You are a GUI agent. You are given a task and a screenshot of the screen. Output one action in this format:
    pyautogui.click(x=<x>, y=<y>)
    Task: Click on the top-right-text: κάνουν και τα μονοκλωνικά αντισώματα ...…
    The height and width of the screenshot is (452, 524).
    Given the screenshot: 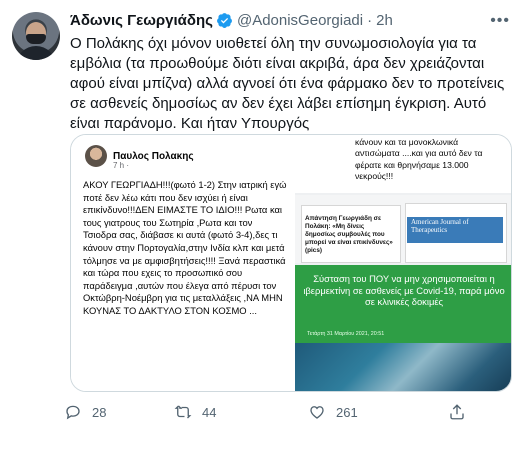 What is the action you would take?
    pyautogui.click(x=419, y=159)
    